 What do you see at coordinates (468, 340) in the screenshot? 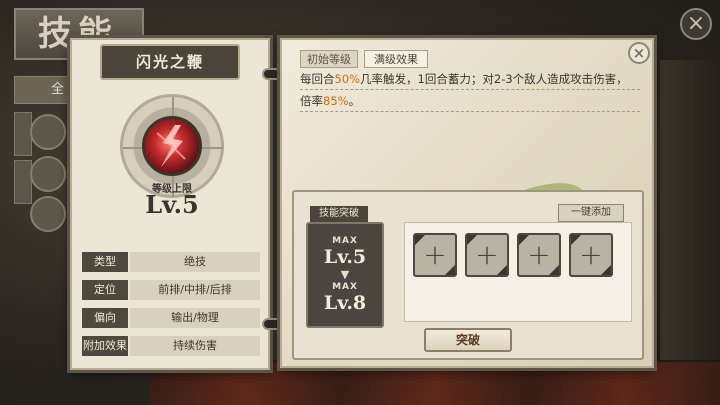
I see `breakthrough-button: 突破` at bounding box center [468, 340].